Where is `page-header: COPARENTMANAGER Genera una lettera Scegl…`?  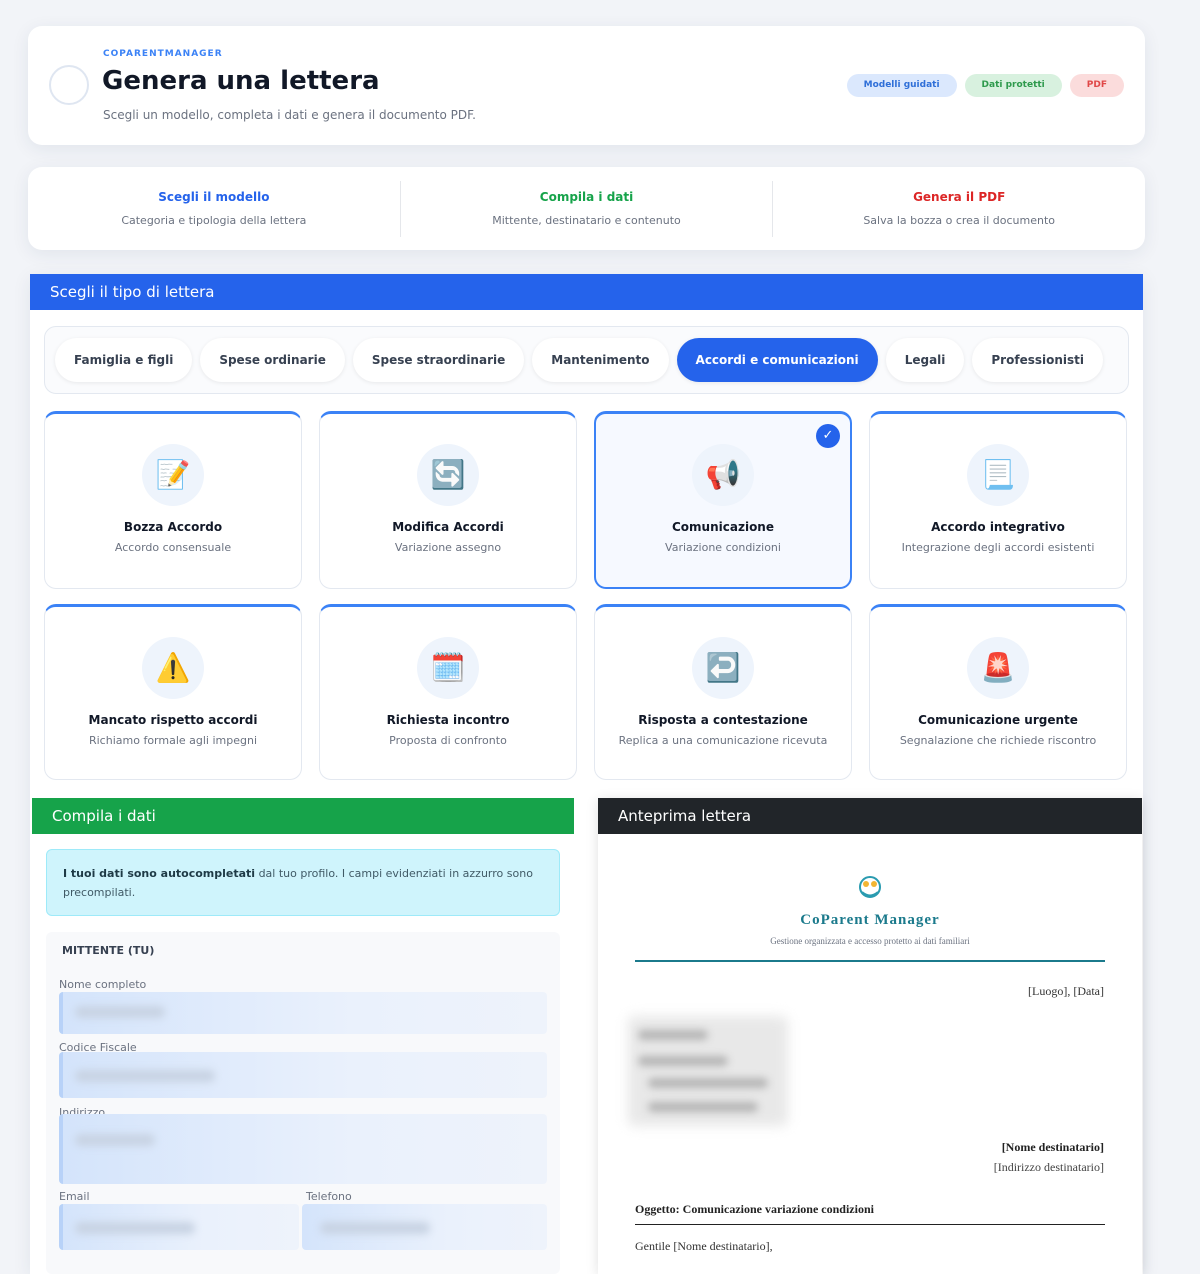
page-header: COPARENTMANAGER Genera una lettera Scegl… is located at coordinates (586, 85).